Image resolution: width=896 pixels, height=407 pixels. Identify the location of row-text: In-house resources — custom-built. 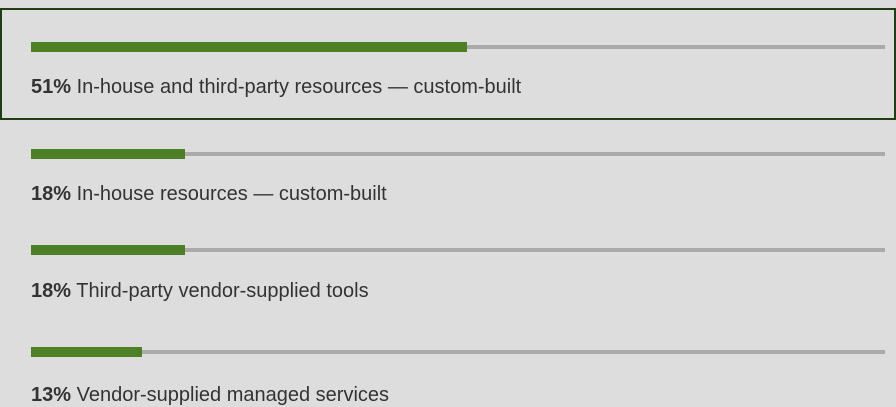
(231, 194).